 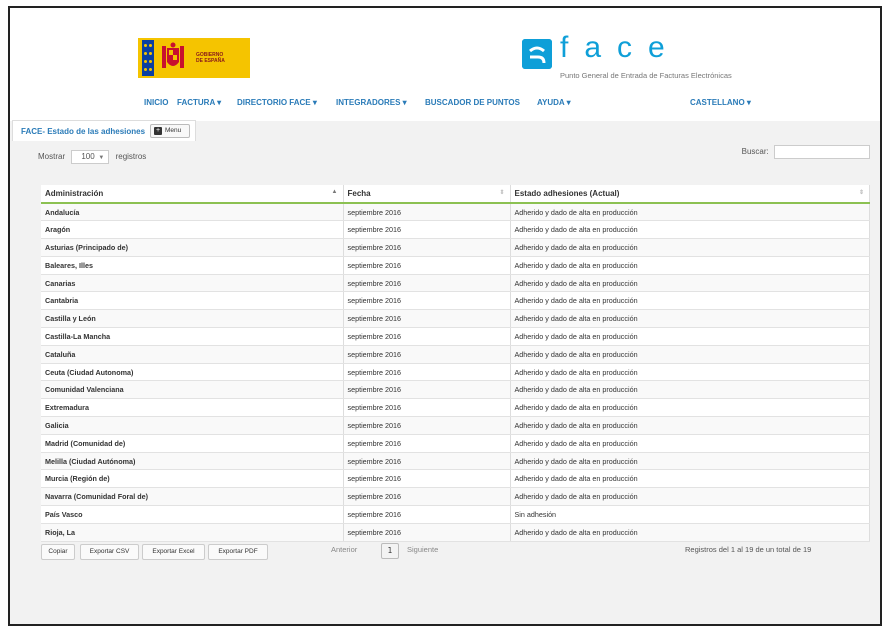 What do you see at coordinates (192, 514) in the screenshot?
I see `cell-administracion: País Vasco` at bounding box center [192, 514].